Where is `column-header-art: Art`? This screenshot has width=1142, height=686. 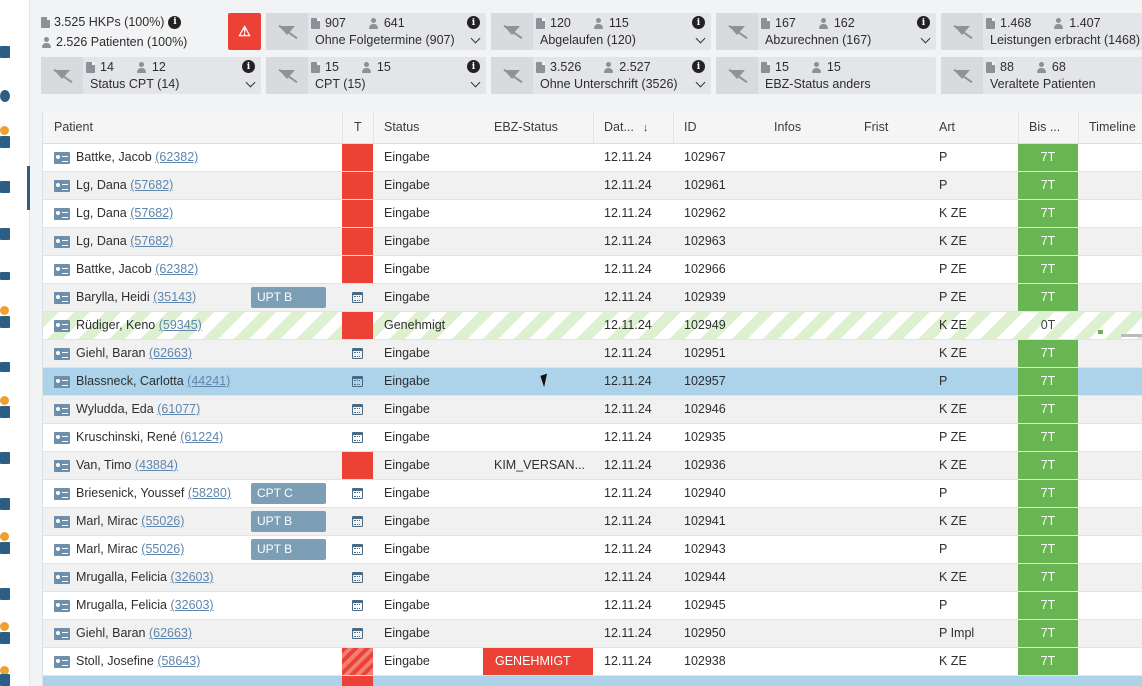 column-header-art: Art is located at coordinates (947, 128).